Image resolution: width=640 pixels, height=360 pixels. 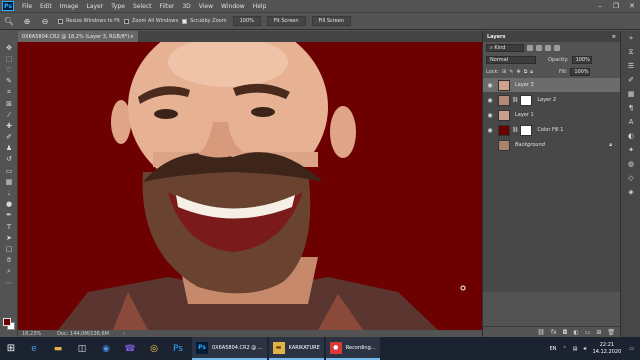 What do you see at coordinates (9, 125) in the screenshot?
I see `healing-brush-tool-icon: ✚` at bounding box center [9, 125].